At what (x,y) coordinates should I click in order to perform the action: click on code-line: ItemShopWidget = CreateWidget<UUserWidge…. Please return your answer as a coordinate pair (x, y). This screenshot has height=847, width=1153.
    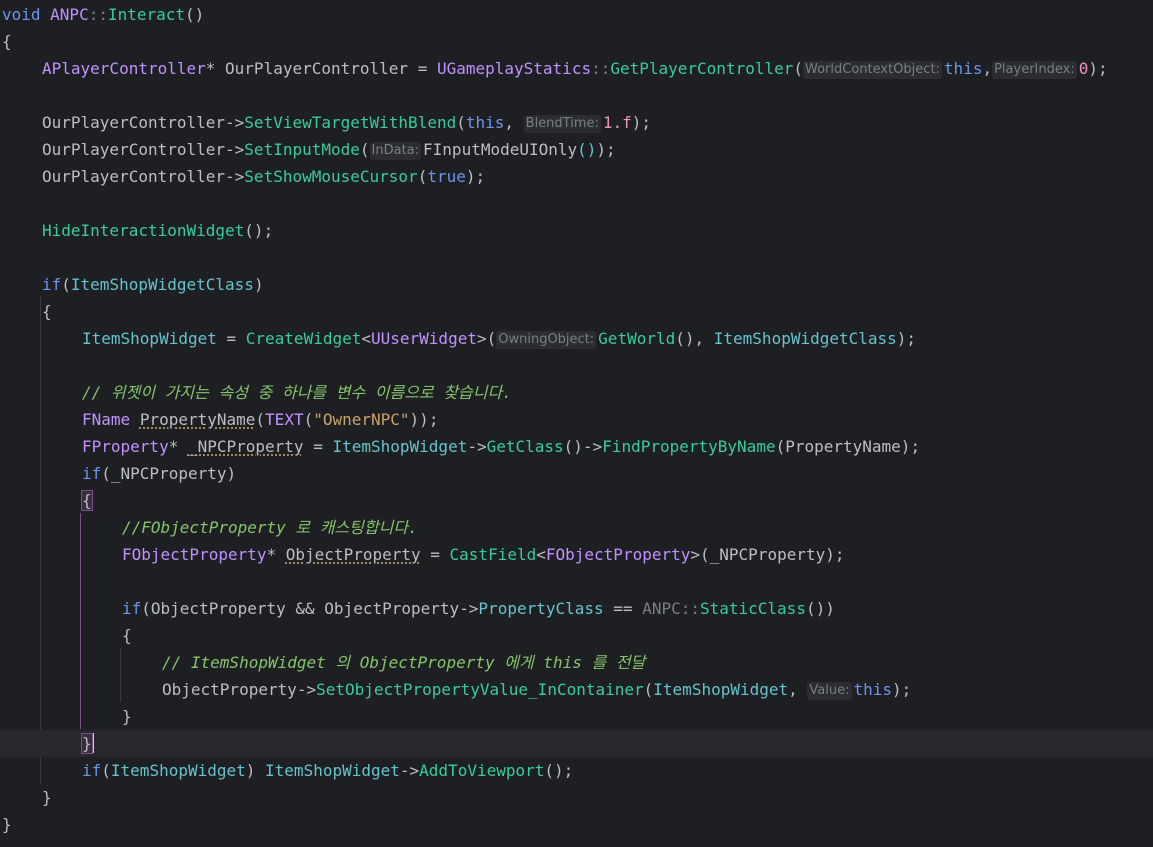
    Looking at the image, I should click on (576, 338).